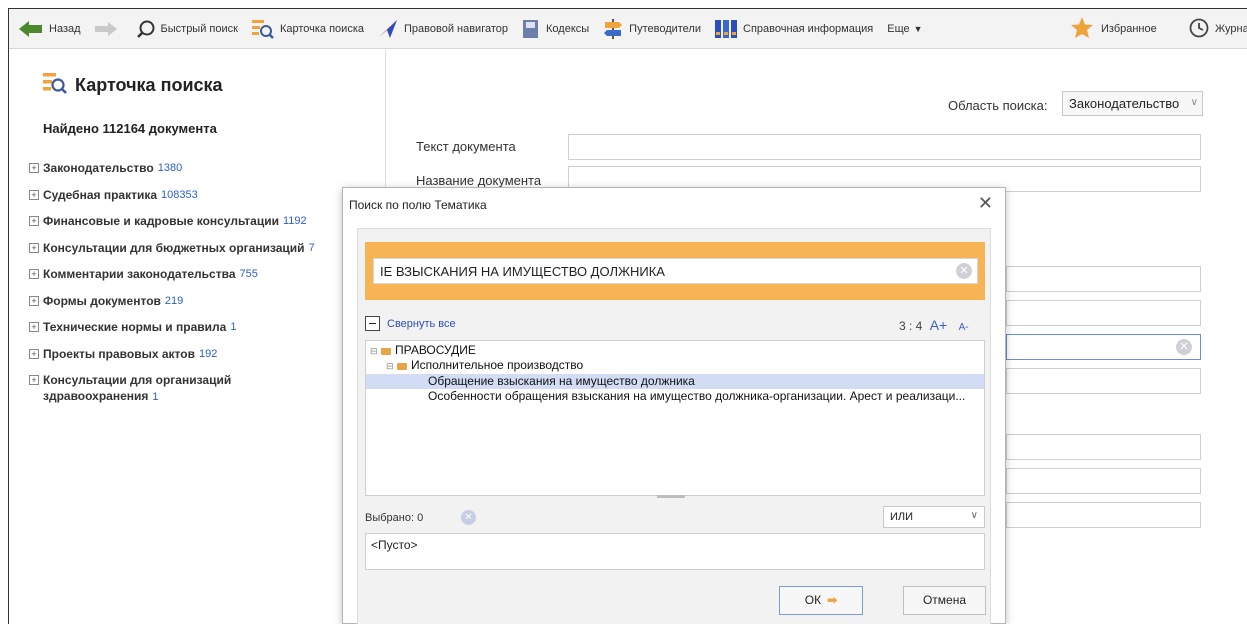 This screenshot has height=624, width=1247. What do you see at coordinates (204, 200) in the screenshot?
I see `category-item: + Судебная практика 108353` at bounding box center [204, 200].